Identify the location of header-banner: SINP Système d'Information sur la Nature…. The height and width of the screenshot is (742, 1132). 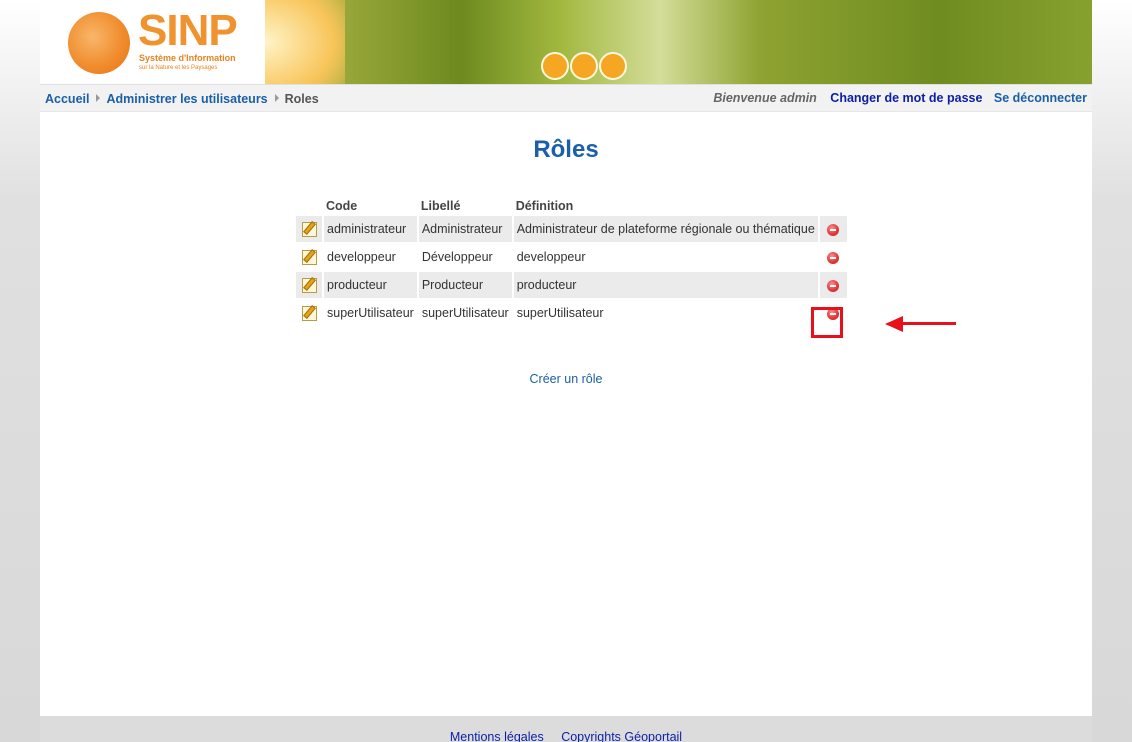
(566, 42).